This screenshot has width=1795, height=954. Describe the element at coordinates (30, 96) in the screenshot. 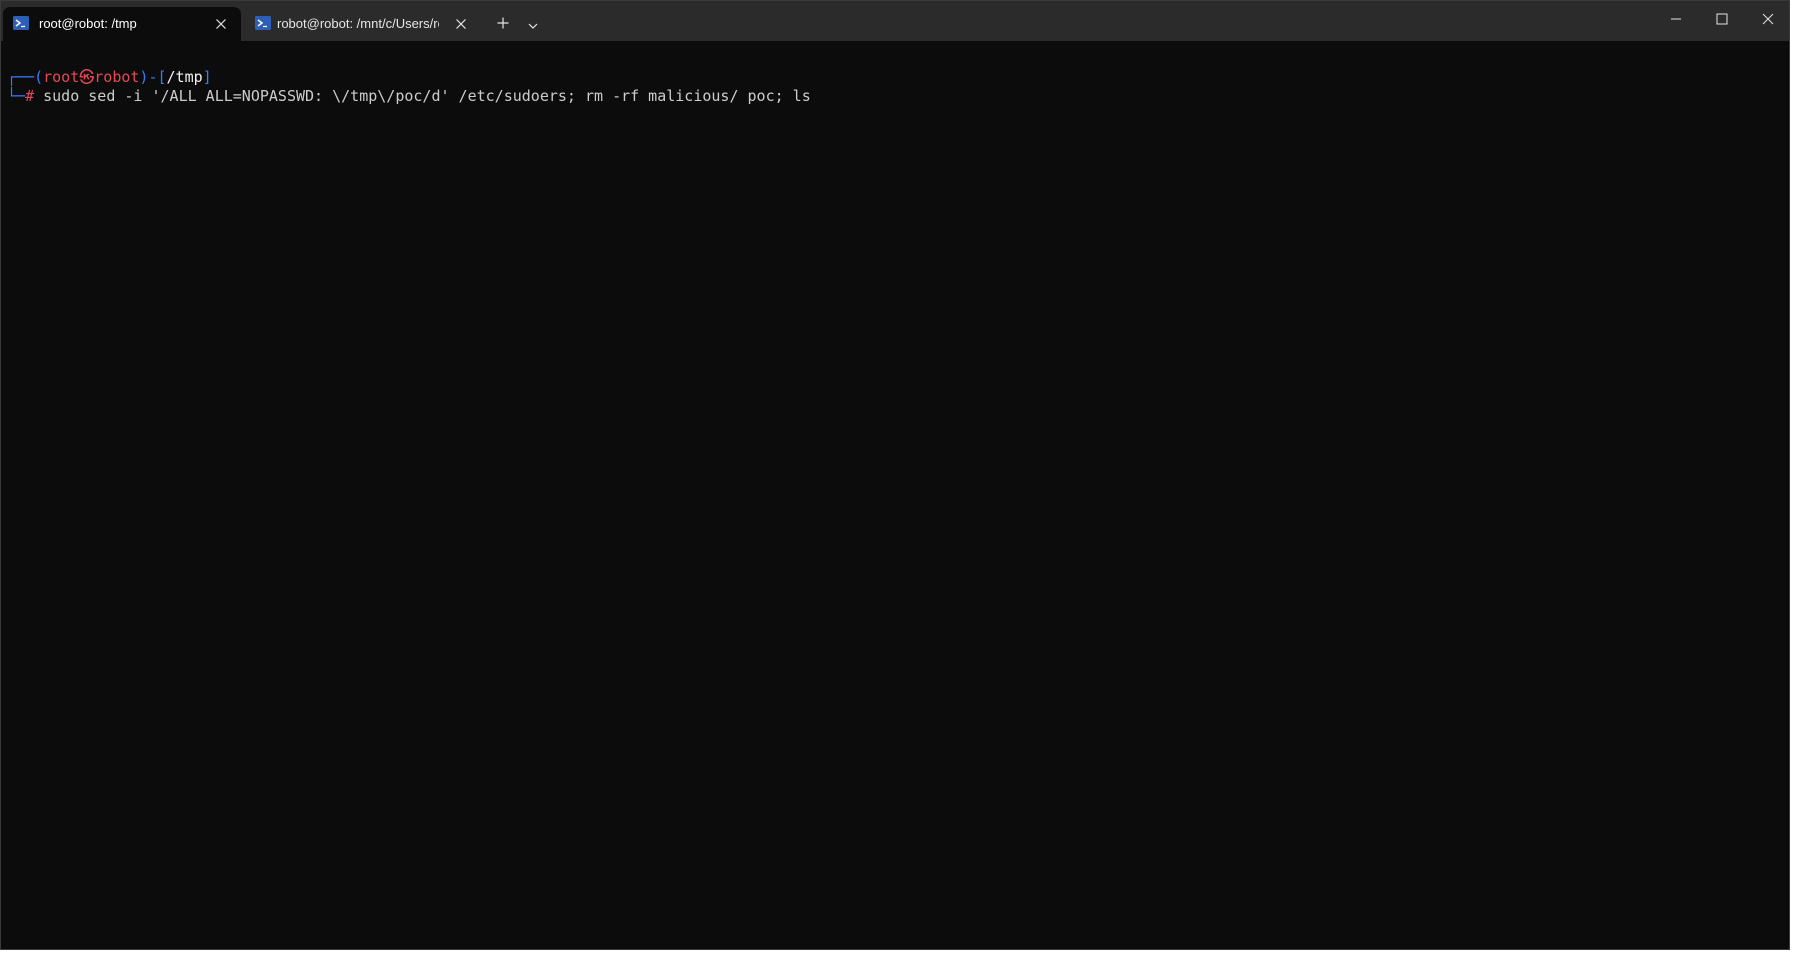

I see `prompt-hash: #` at that location.